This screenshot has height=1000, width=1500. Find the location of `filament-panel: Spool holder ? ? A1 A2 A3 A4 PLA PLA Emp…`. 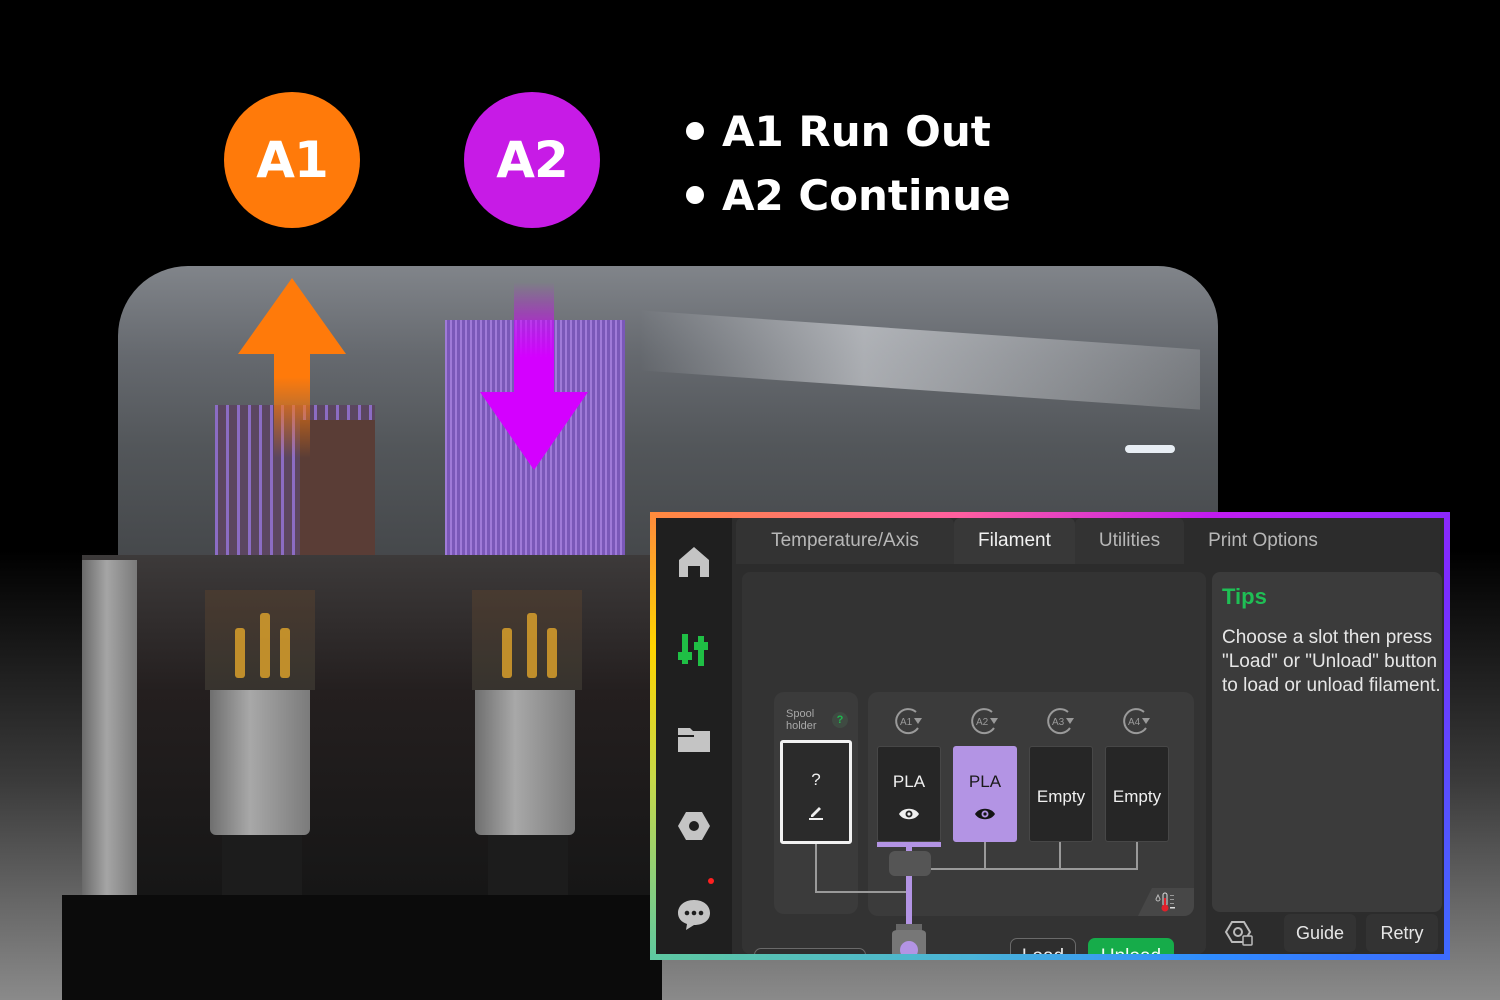

filament-panel: Spool holder ? ? A1 A2 A3 A4 PLA PLA Emp… is located at coordinates (974, 763).